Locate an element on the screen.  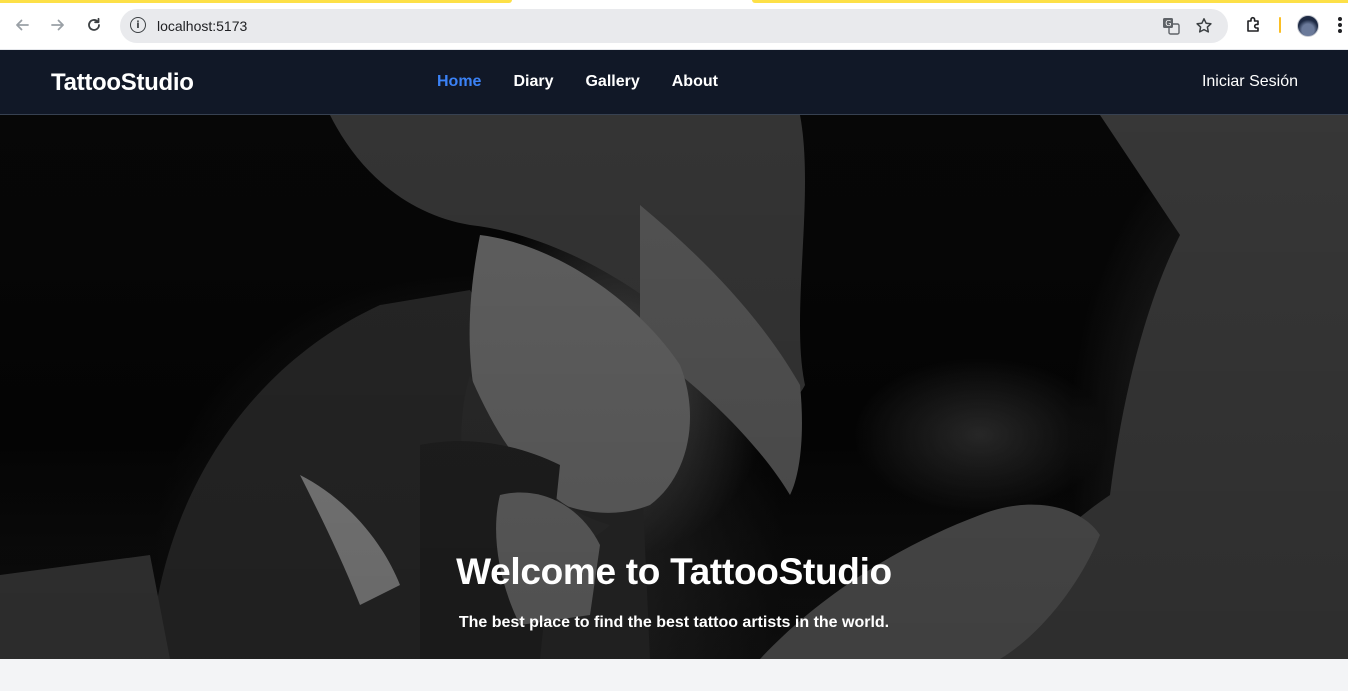
reload-icon is located at coordinates (94, 25).